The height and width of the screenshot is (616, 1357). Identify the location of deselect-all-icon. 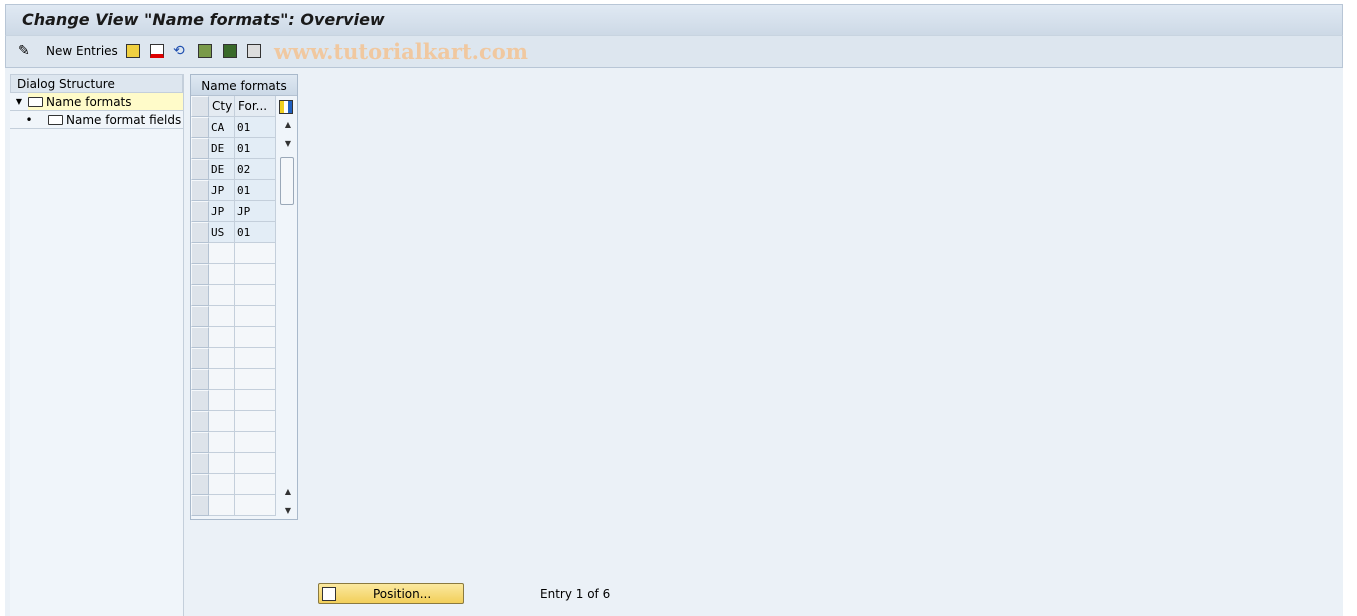
(254, 51).